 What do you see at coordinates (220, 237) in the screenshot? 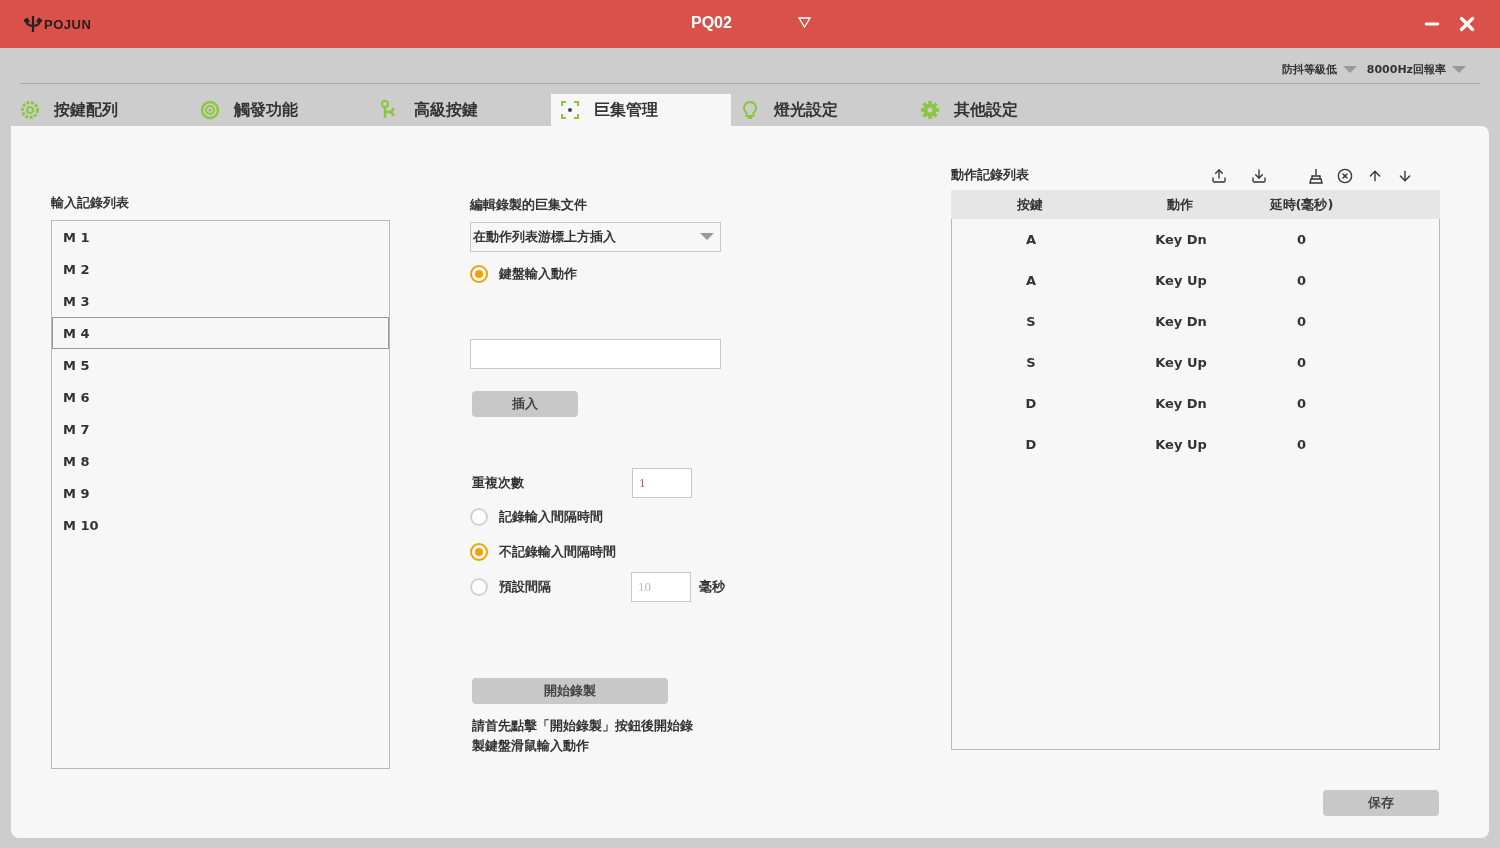
I see `macro-item: M 1` at bounding box center [220, 237].